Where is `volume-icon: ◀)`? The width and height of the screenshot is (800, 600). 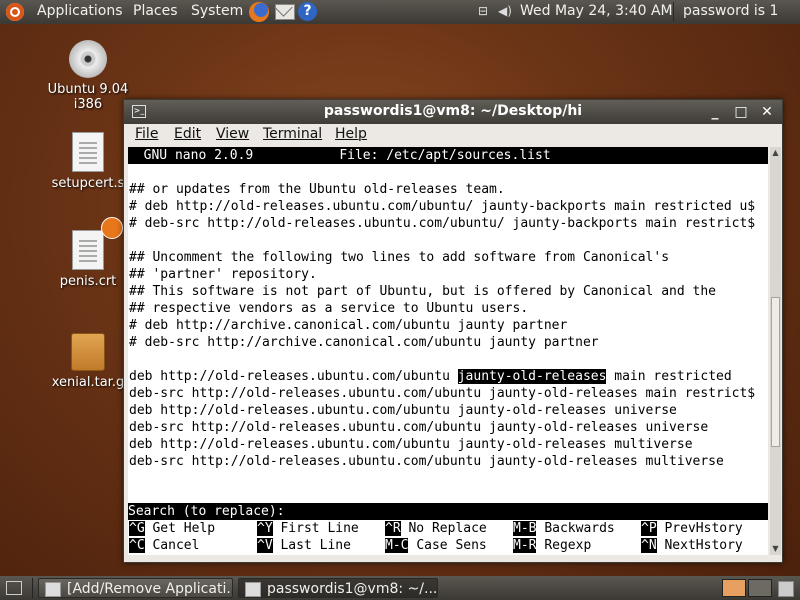
volume-icon: ◀) is located at coordinates (505, 11).